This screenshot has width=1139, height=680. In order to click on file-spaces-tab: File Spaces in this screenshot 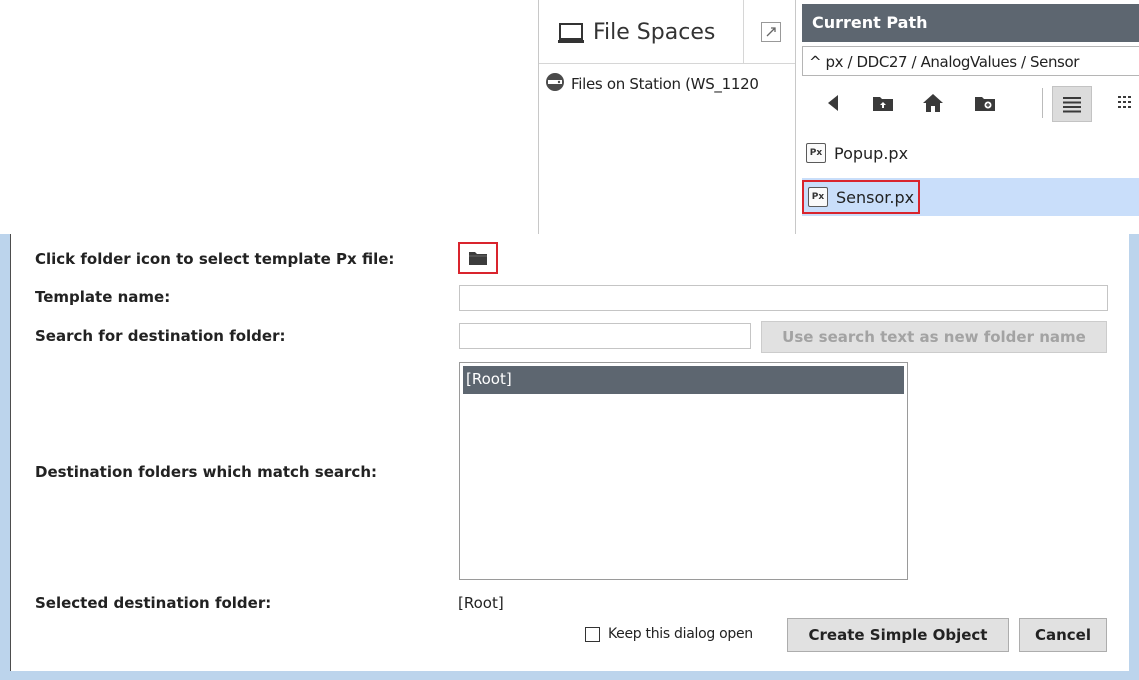, I will do `click(667, 32)`.